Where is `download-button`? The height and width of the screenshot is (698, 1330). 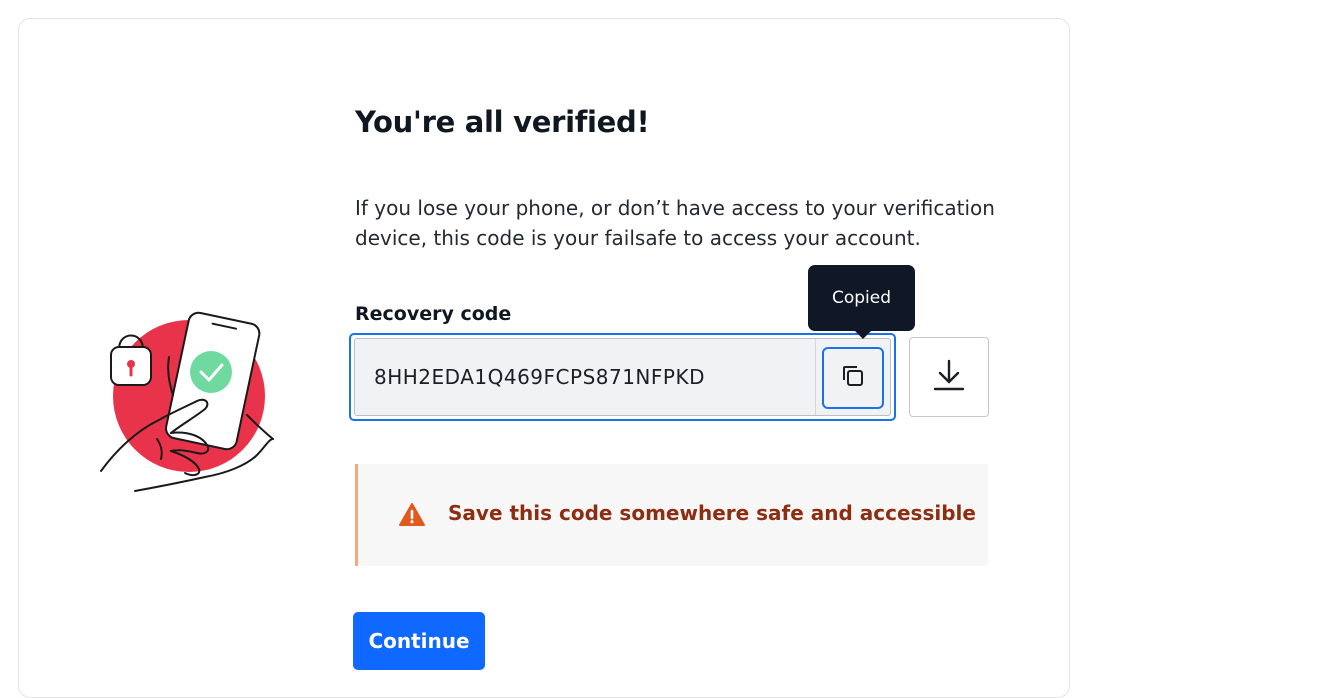
download-button is located at coordinates (949, 377).